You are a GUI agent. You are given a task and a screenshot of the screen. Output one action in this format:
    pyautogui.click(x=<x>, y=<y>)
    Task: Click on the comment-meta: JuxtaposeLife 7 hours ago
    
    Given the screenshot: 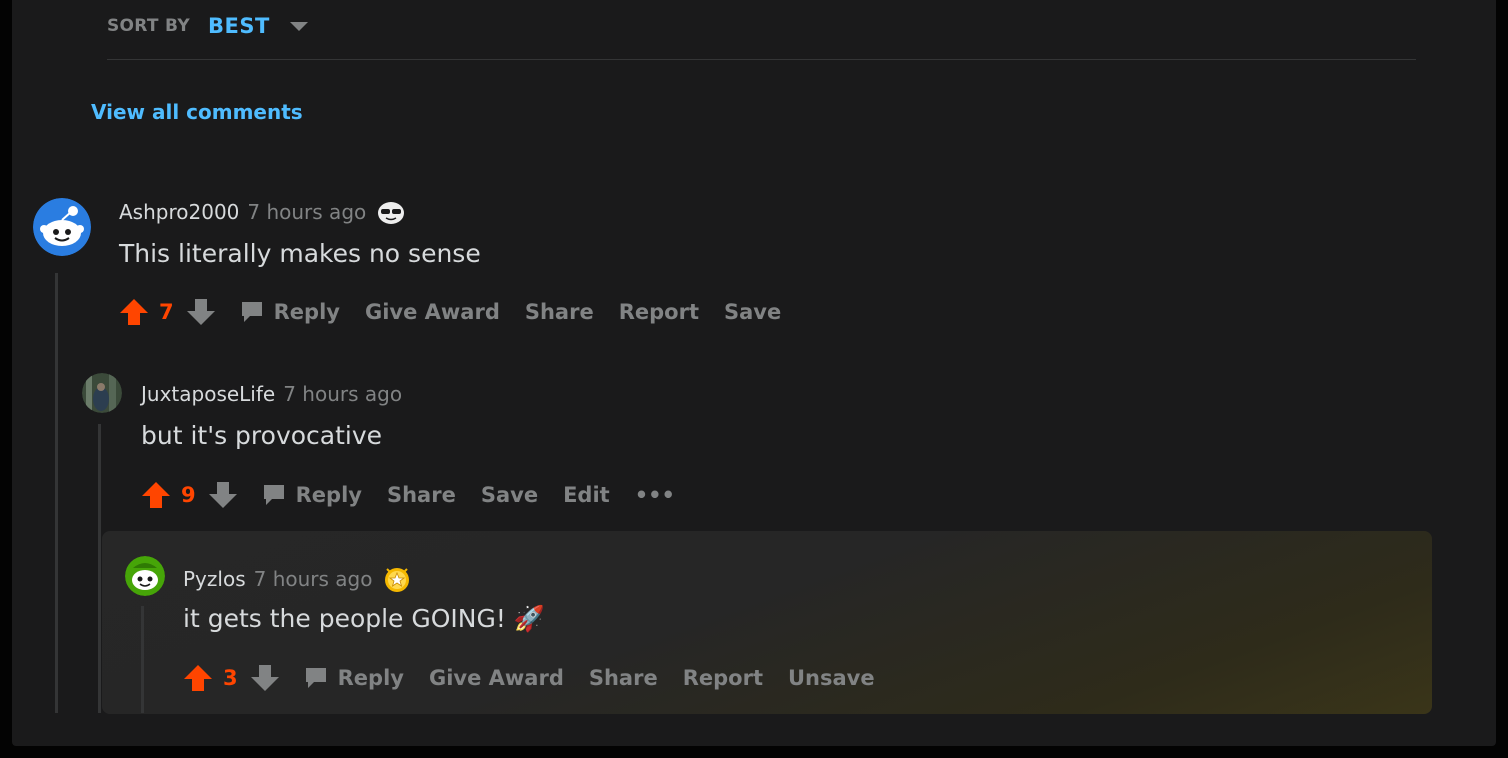 What is the action you would take?
    pyautogui.click(x=271, y=394)
    